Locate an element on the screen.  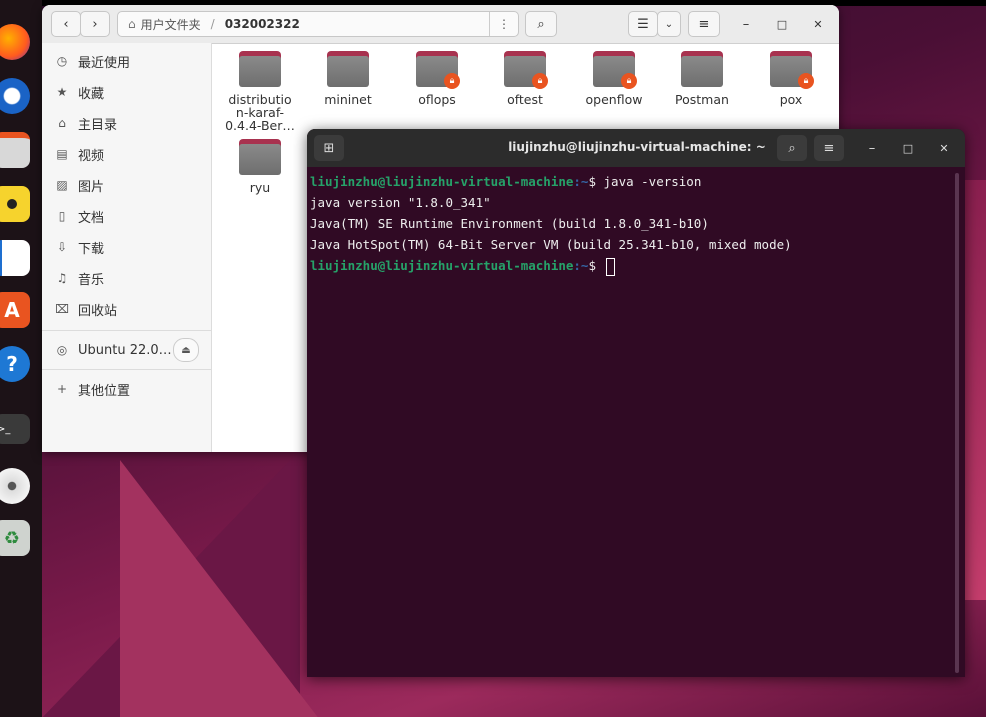
picture-icon: ▨ is located at coordinates (62, 185).